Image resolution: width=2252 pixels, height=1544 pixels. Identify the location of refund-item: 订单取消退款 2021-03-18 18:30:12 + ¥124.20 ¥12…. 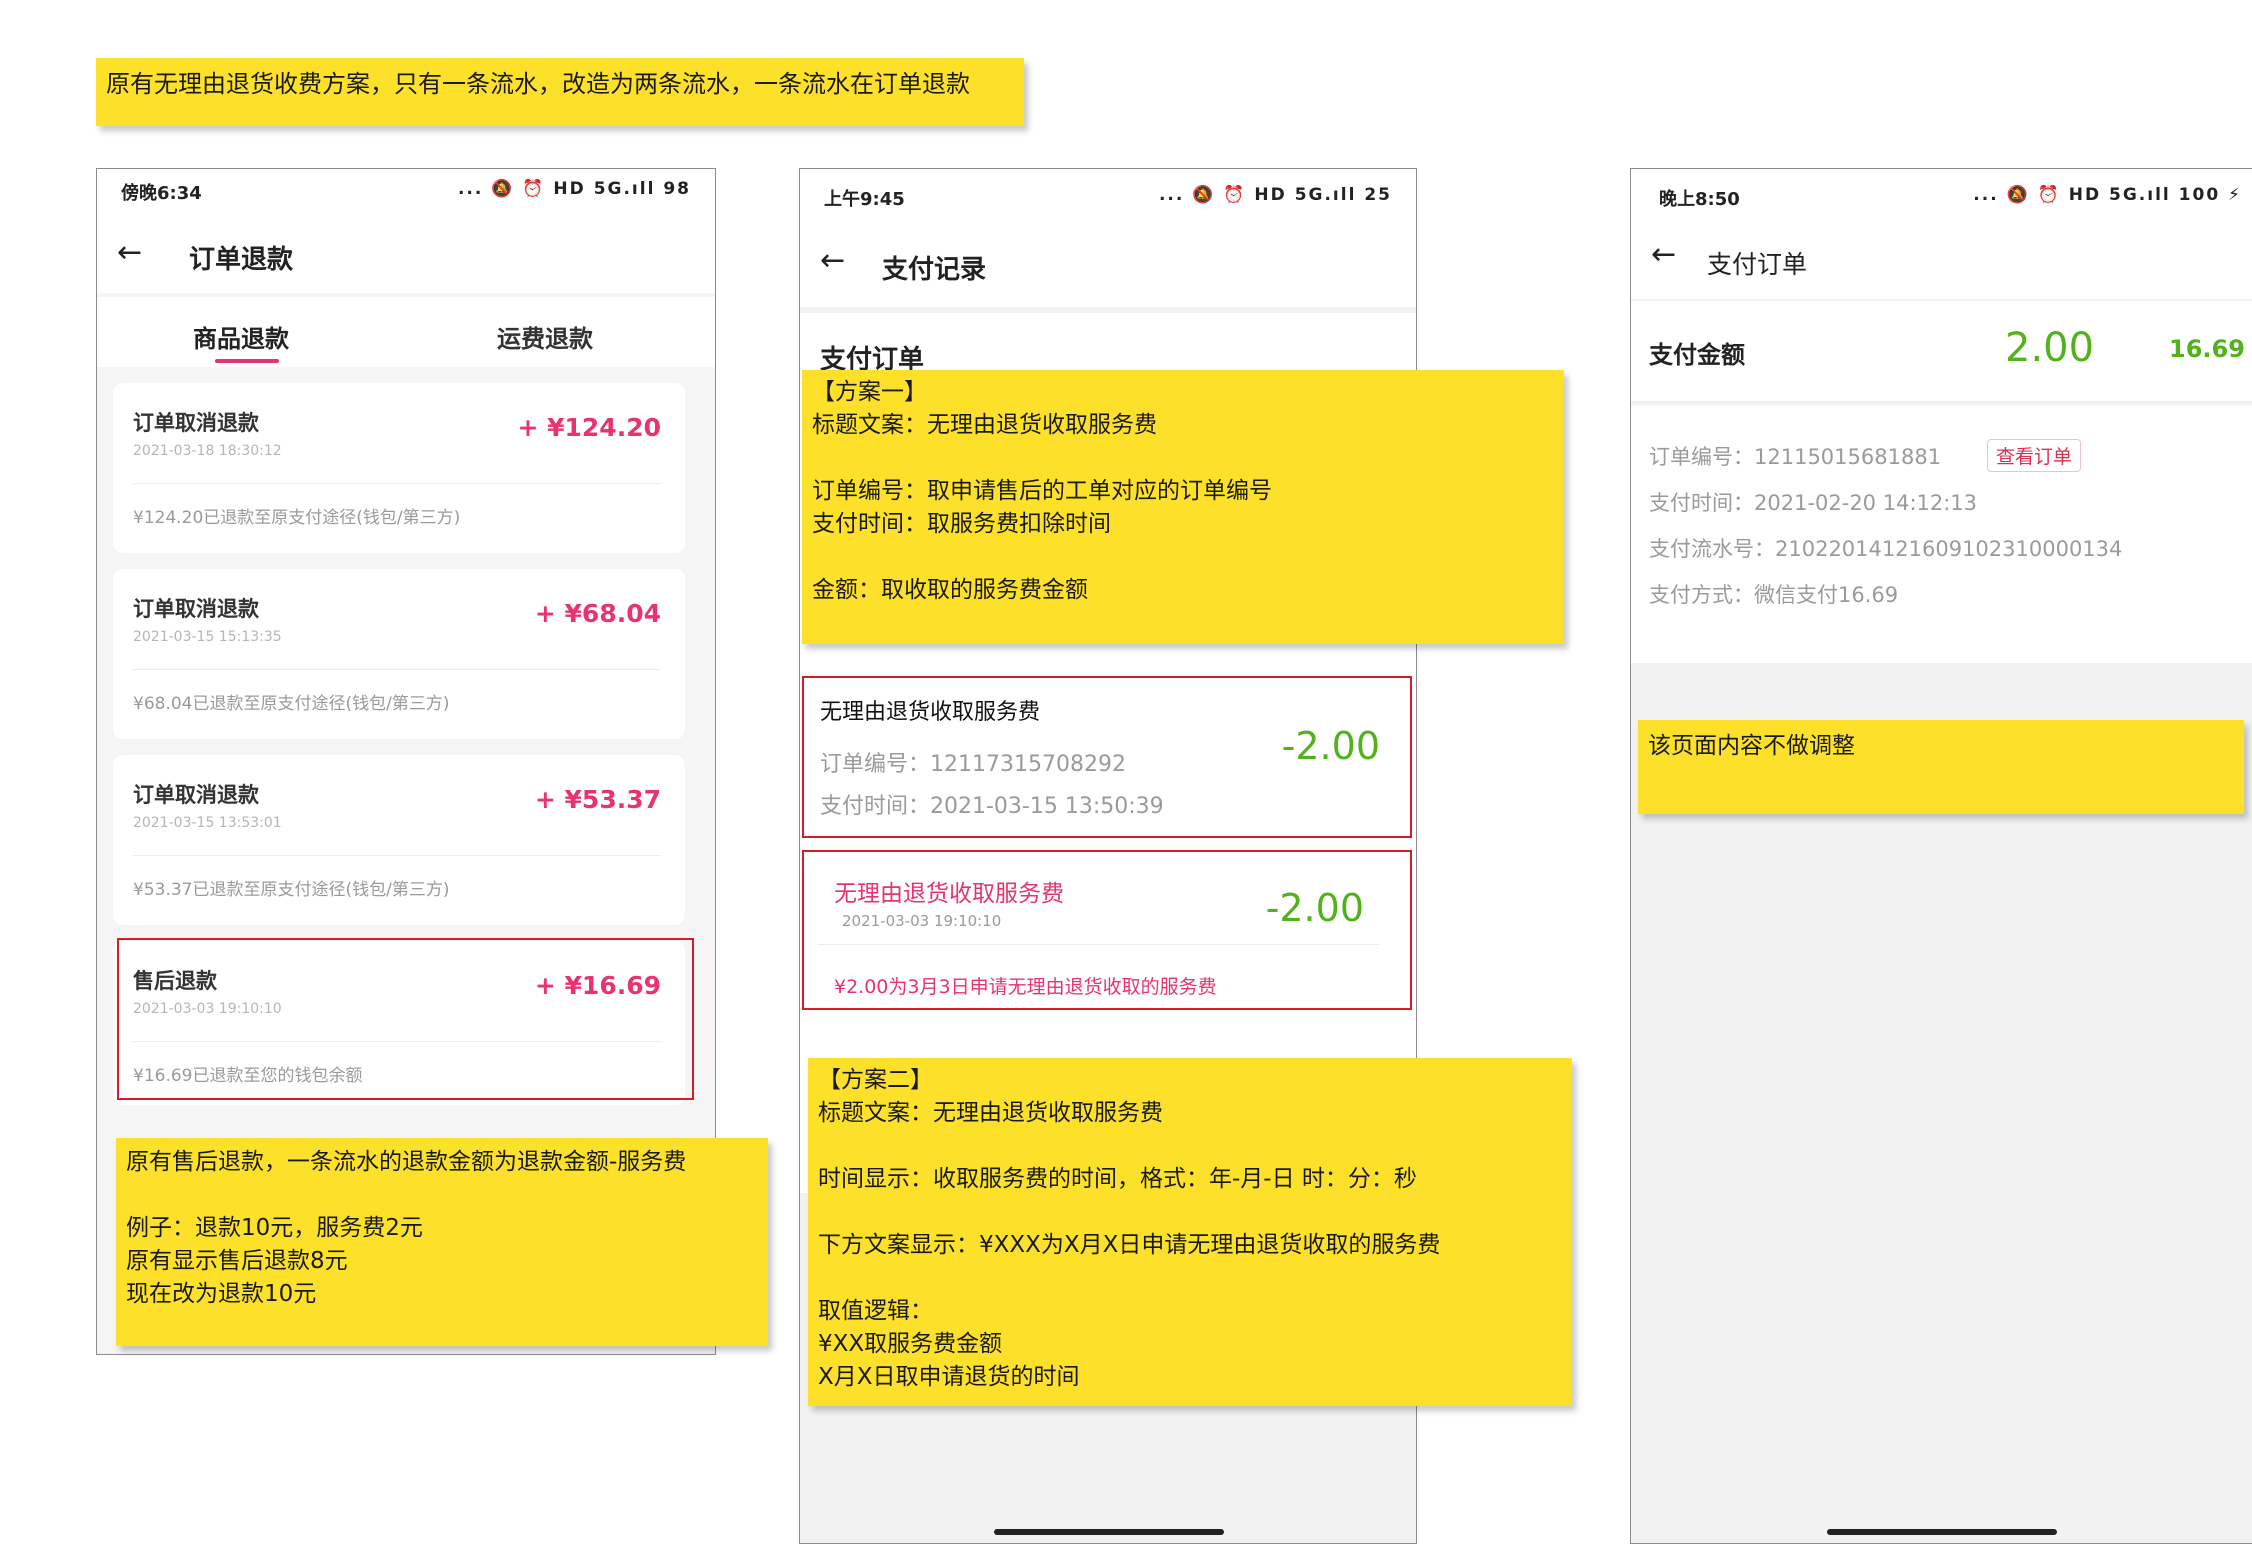
(399, 468).